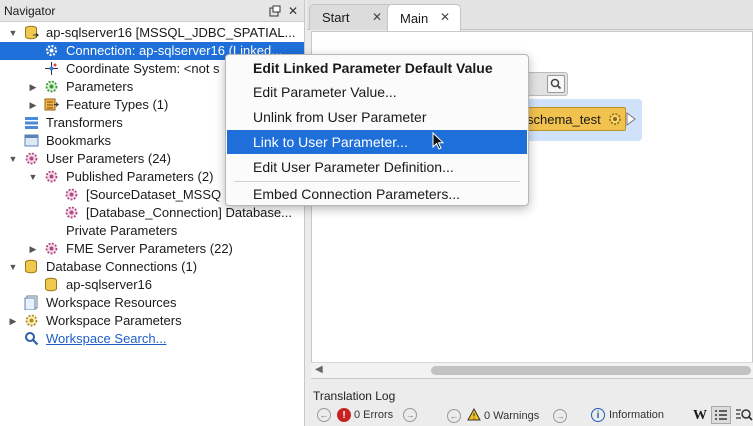  What do you see at coordinates (152, 321) in the screenshot?
I see `tree-item-workspace-parameters: ▶ Workspace Parameters` at bounding box center [152, 321].